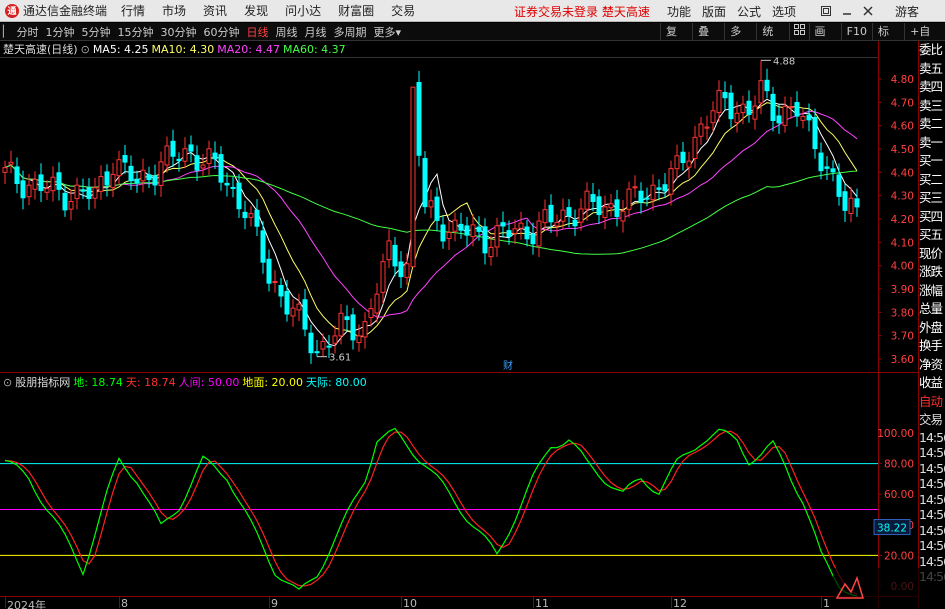 This screenshot has width=945, height=609. Describe the element at coordinates (856, 32) in the screenshot. I see `tool-f10-button: F10` at that location.